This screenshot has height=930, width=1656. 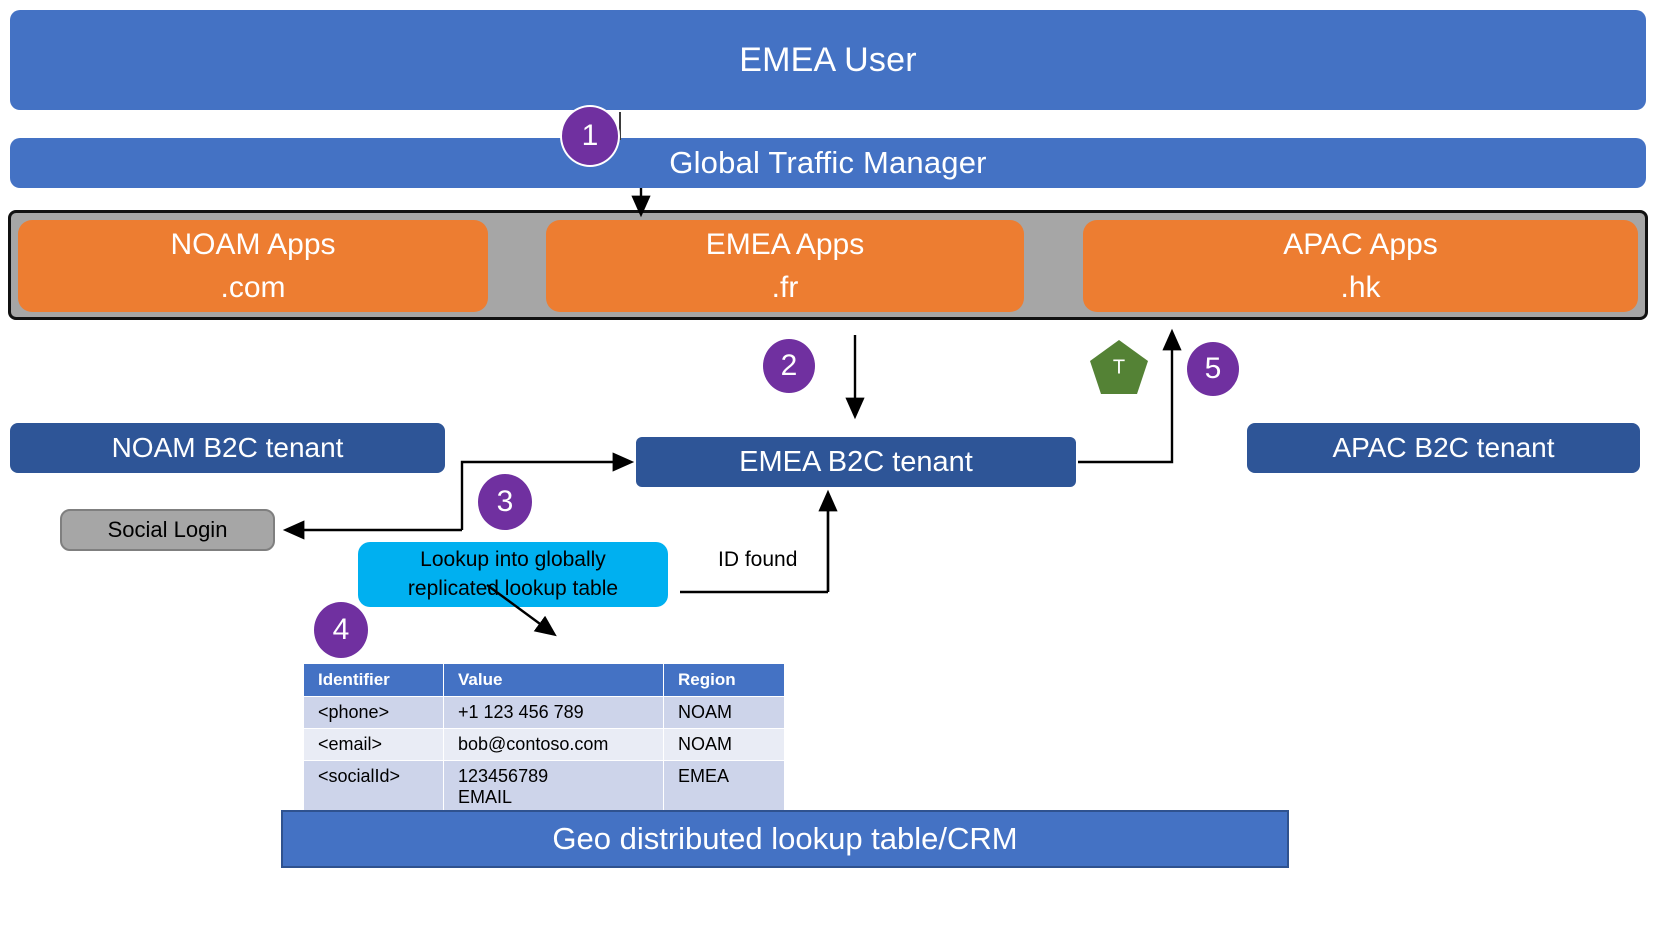 I want to click on cell-region: EMEA, so click(x=724, y=787).